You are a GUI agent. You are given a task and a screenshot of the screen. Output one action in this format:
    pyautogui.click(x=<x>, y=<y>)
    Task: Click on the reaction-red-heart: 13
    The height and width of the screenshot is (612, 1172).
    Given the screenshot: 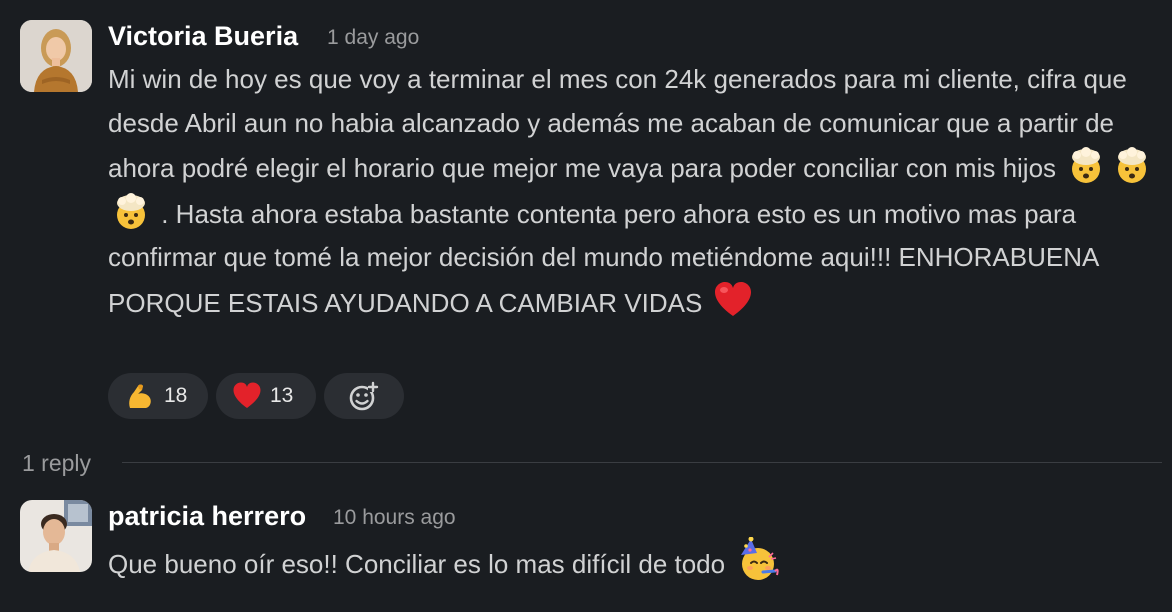 What is the action you would take?
    pyautogui.click(x=266, y=396)
    